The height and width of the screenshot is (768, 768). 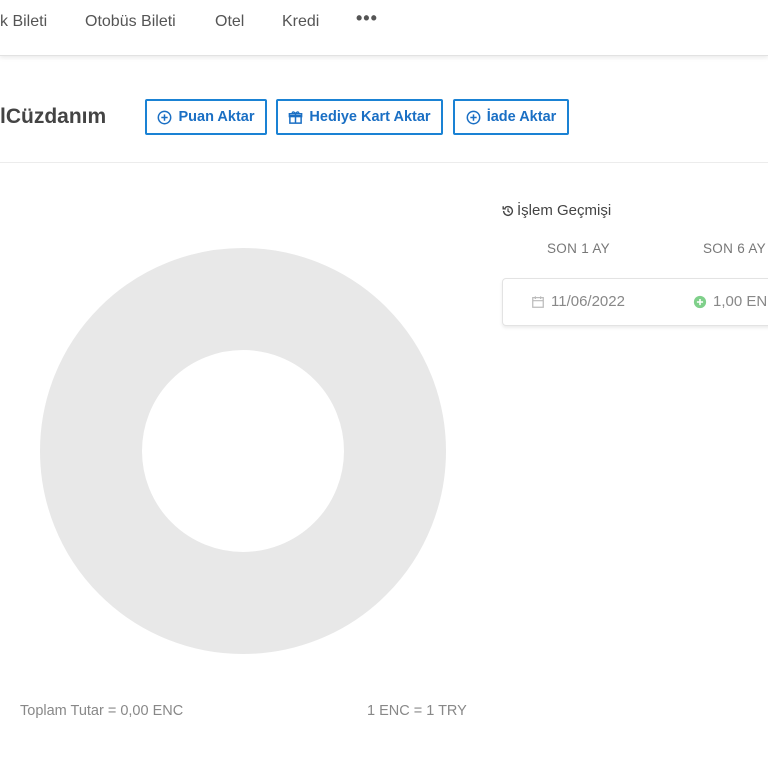 What do you see at coordinates (102, 711) in the screenshot?
I see `total-amount: Toplam Tutar = 0,00 ENC` at bounding box center [102, 711].